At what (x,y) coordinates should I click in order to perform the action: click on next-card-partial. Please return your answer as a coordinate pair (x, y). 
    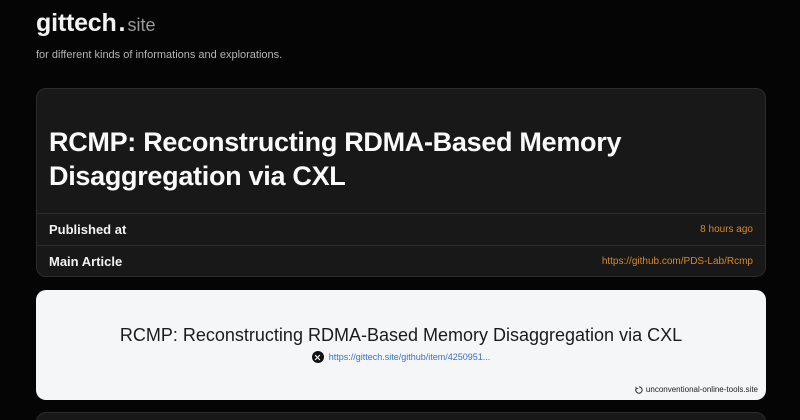
    Looking at the image, I should click on (401, 416).